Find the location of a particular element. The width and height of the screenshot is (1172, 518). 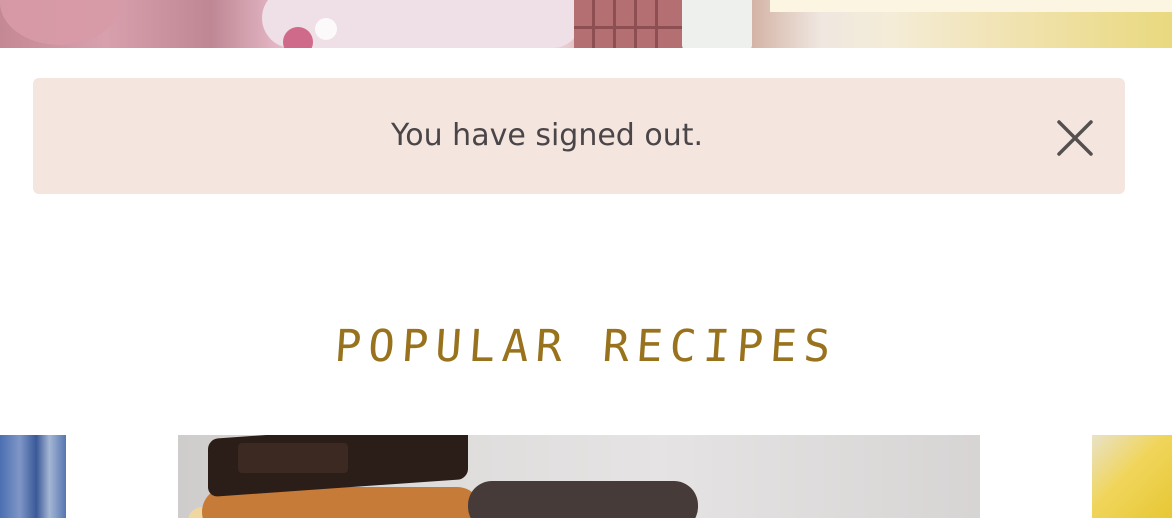

section-title: POPULAR RECIPES is located at coordinates (586, 346).